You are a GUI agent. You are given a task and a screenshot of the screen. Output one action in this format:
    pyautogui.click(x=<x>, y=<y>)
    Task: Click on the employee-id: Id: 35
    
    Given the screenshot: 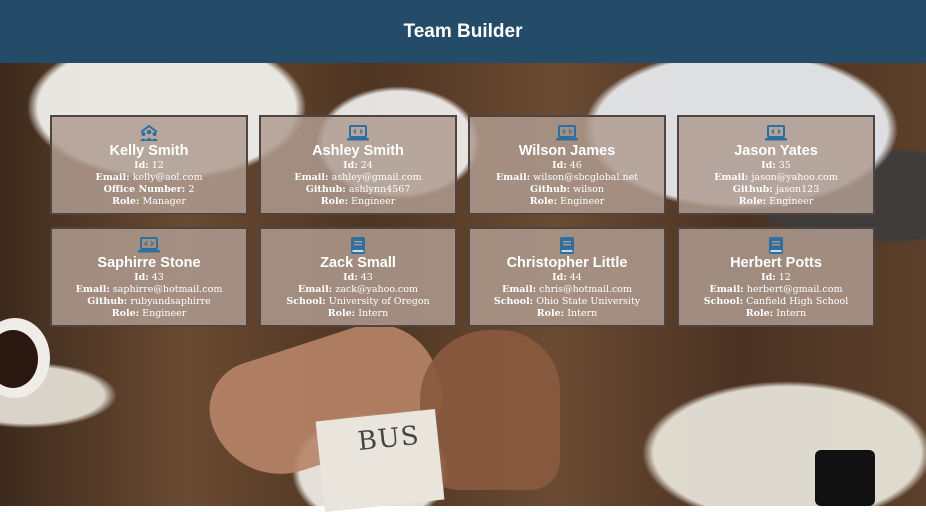 What is the action you would take?
    pyautogui.click(x=776, y=166)
    